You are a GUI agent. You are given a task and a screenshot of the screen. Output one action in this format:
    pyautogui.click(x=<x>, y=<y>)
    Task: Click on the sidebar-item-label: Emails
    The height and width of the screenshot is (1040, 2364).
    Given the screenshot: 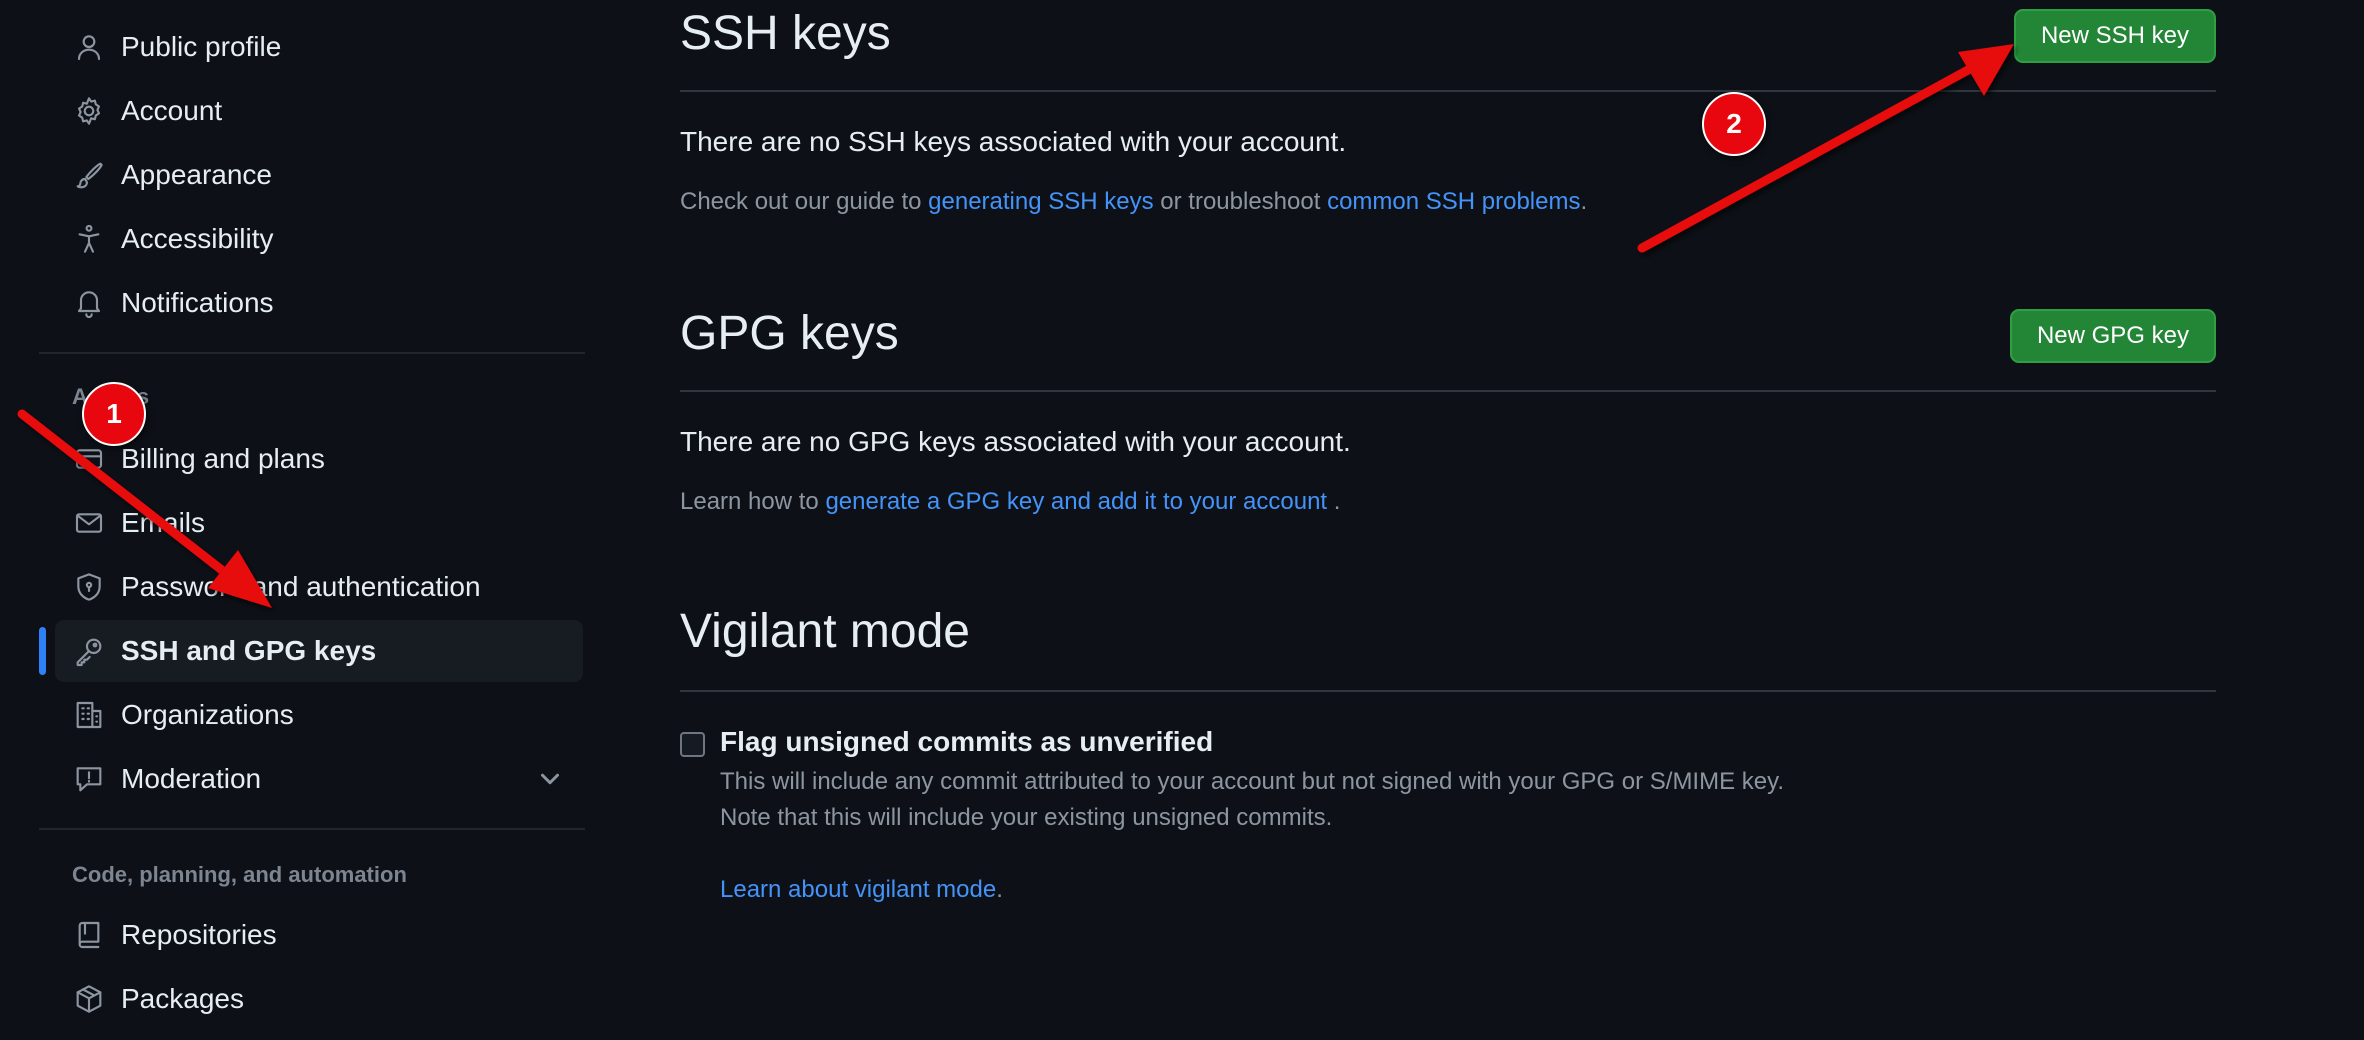 What is the action you would take?
    pyautogui.click(x=163, y=522)
    